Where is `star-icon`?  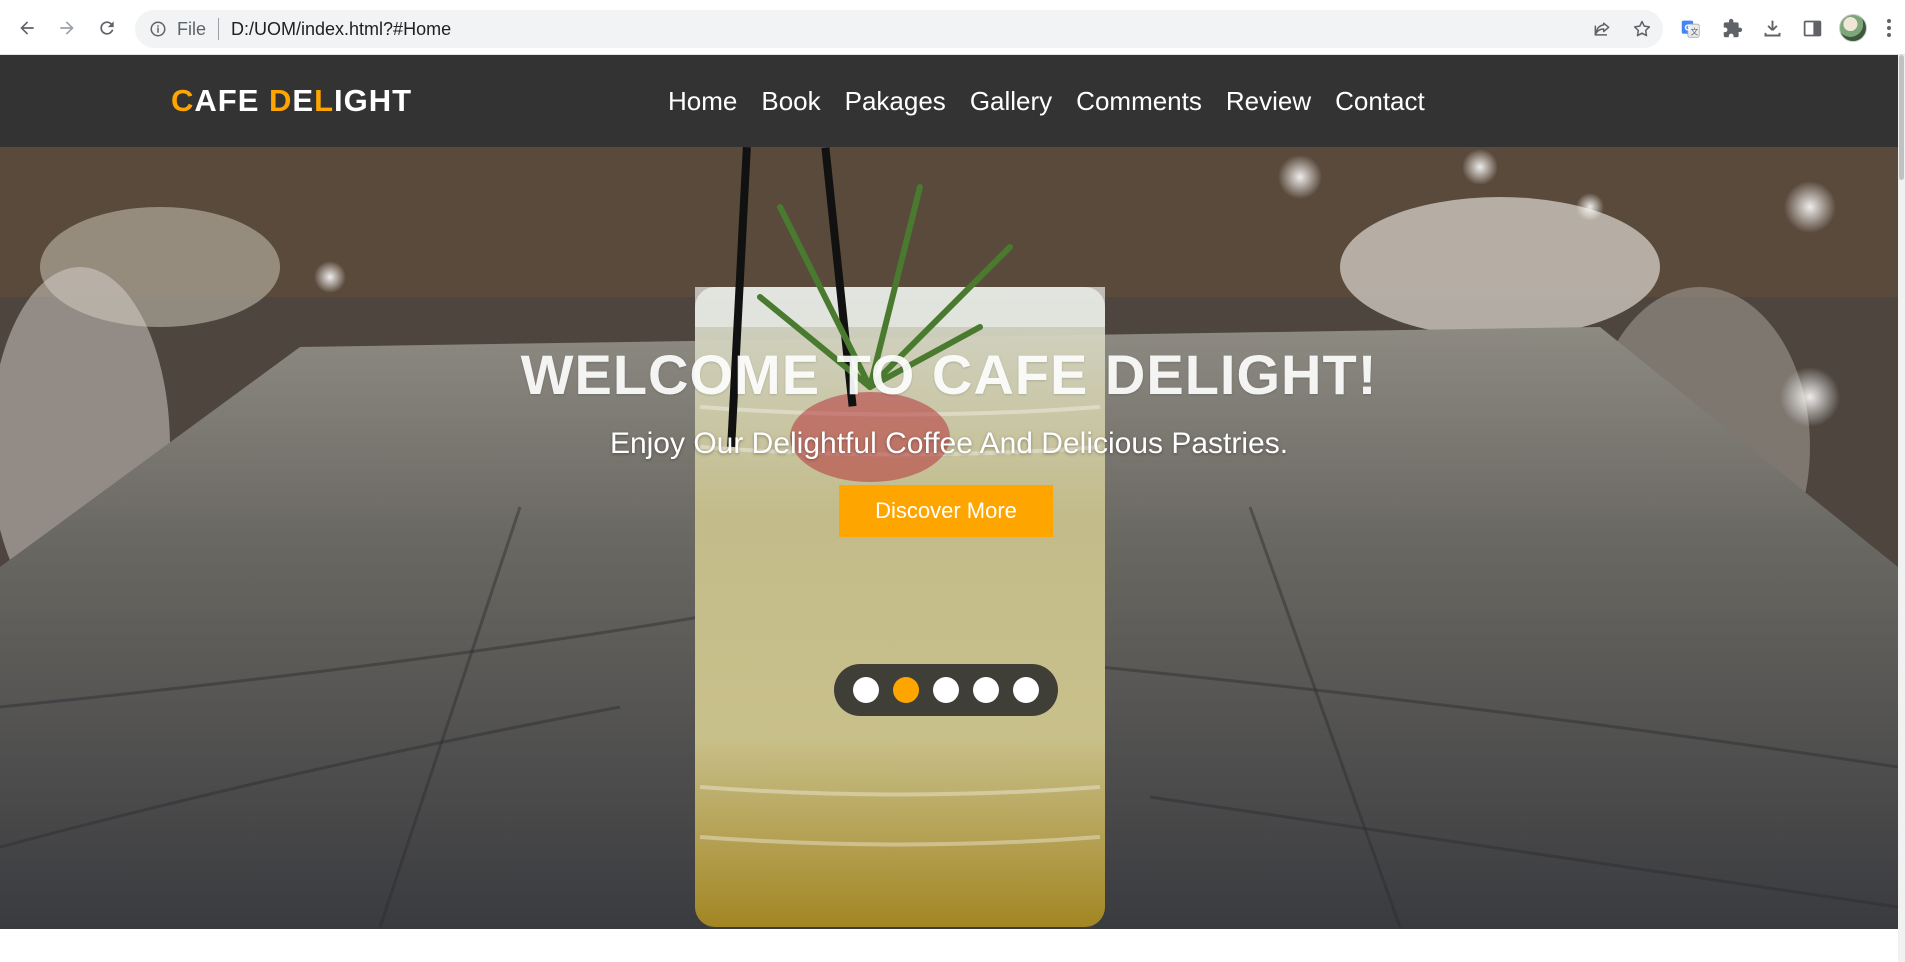
star-icon is located at coordinates (1642, 29).